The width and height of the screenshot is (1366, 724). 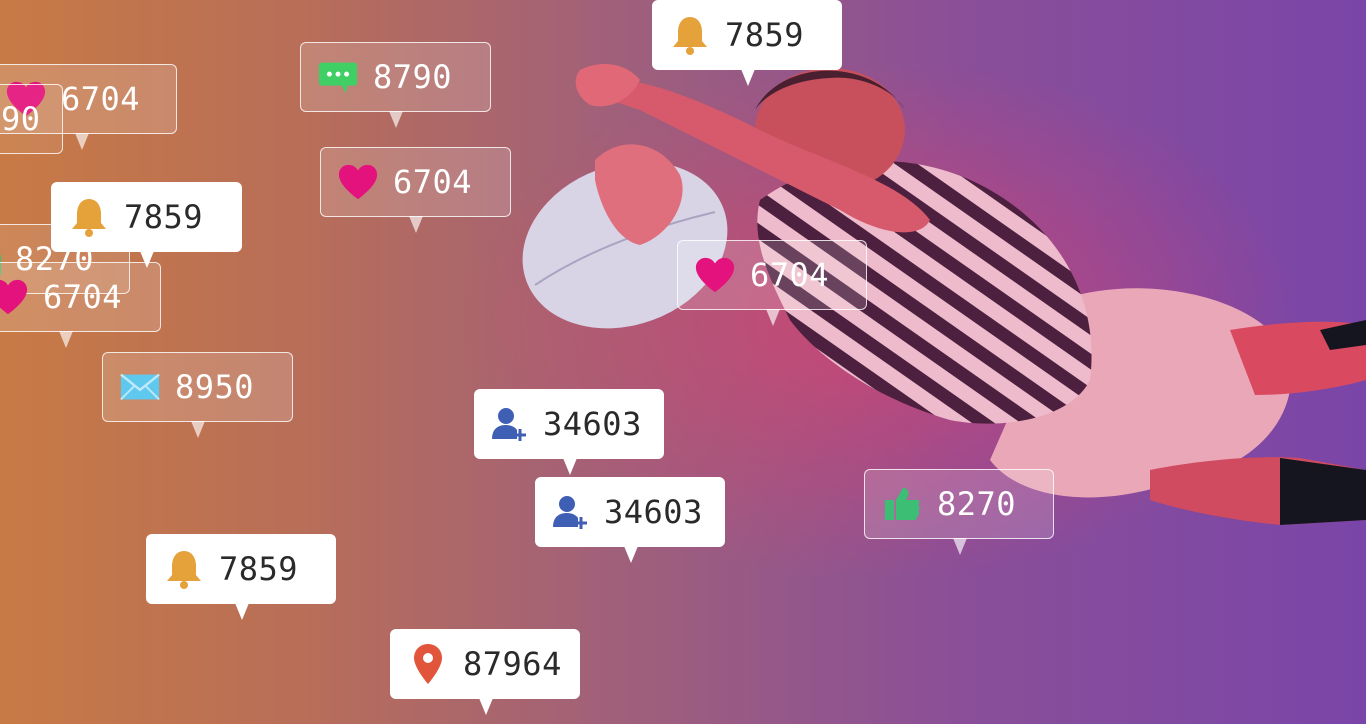 What do you see at coordinates (512, 664) in the screenshot?
I see `notification-count: 87964` at bounding box center [512, 664].